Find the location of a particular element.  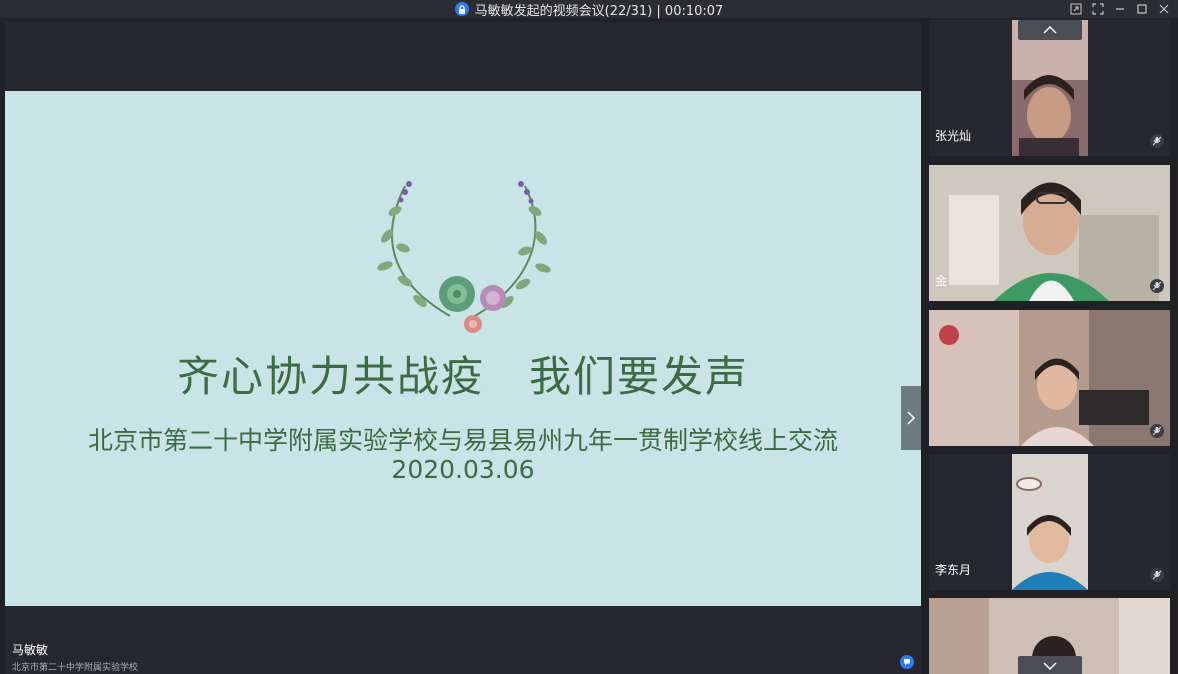

participant-tile is located at coordinates (1049, 378).